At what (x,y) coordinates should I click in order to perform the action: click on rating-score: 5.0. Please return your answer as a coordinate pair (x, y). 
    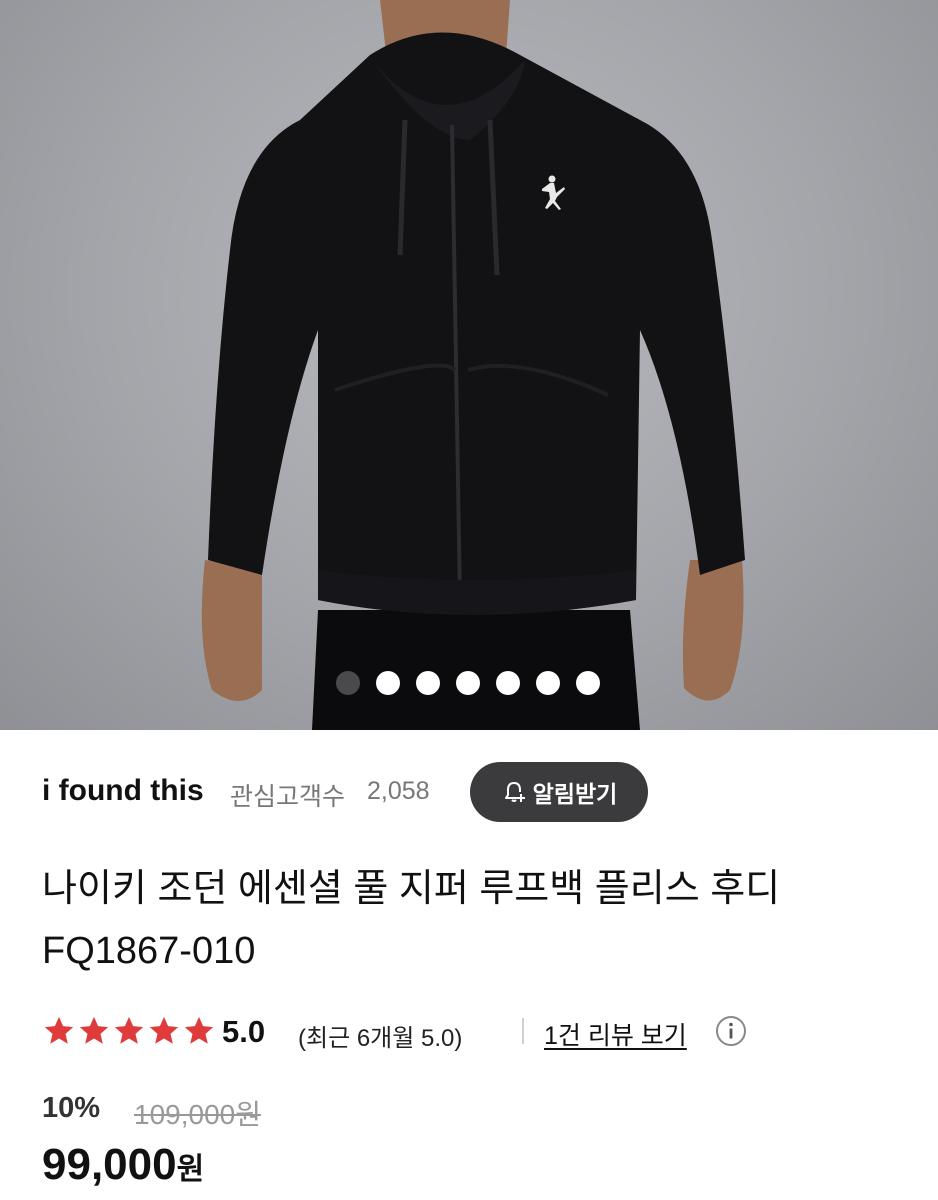
    Looking at the image, I should click on (244, 1031).